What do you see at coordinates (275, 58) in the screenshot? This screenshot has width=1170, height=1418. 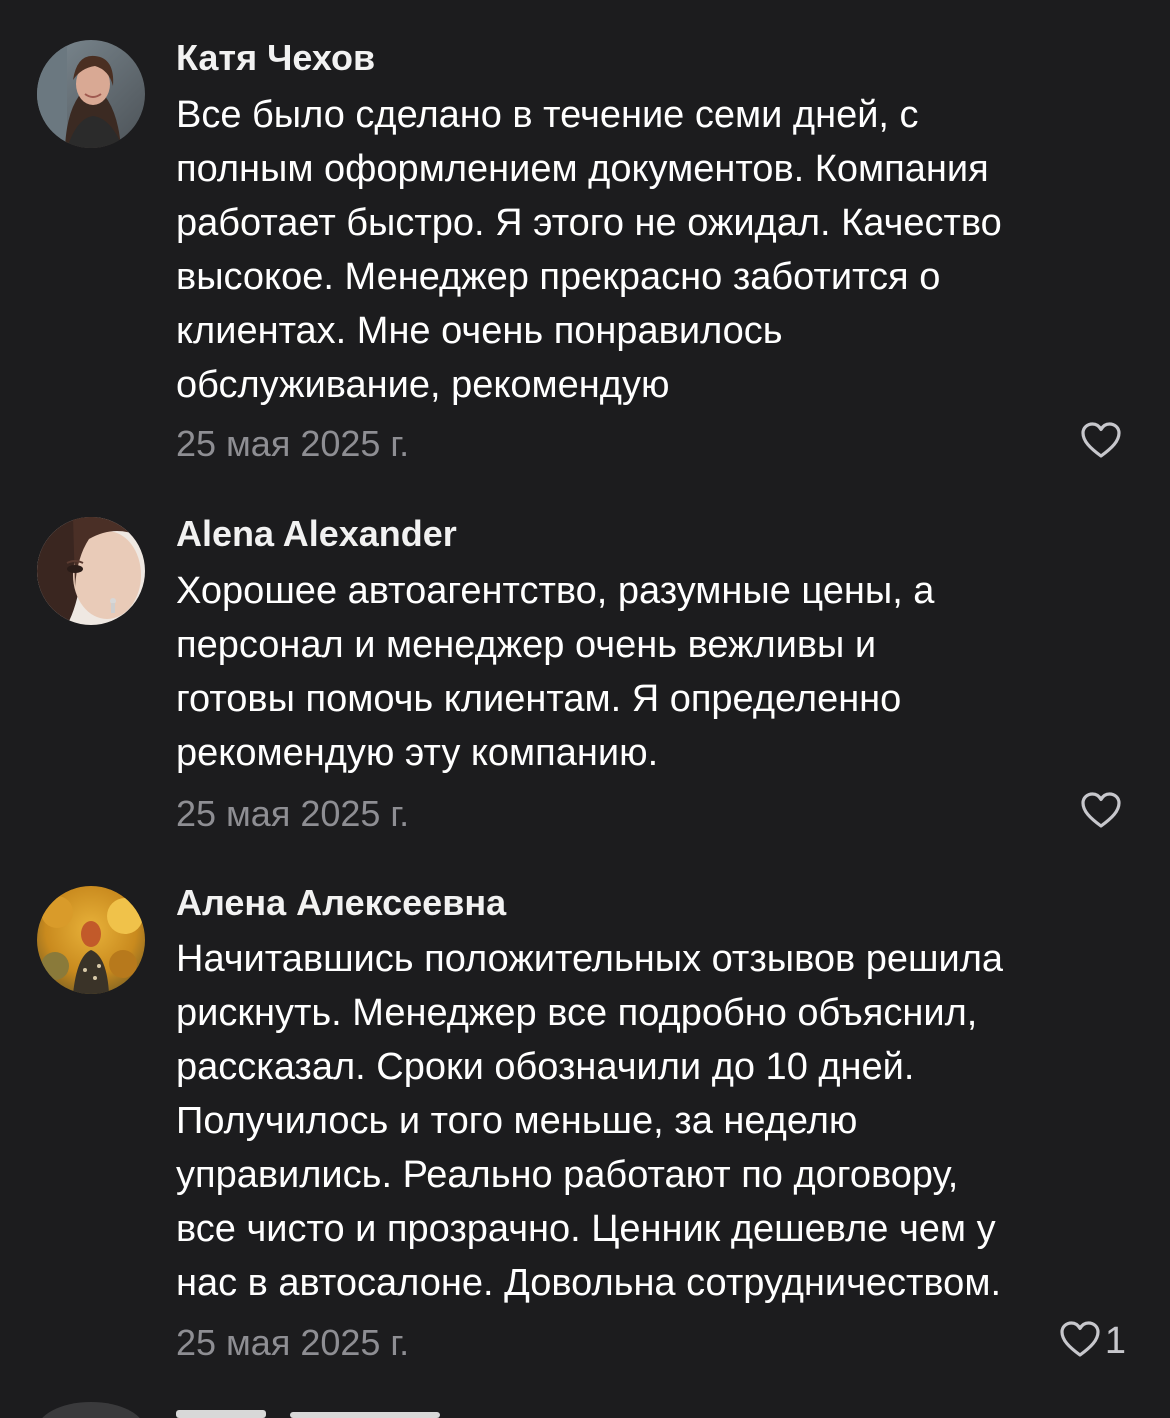 I see `comment-author: Катя Чехов` at bounding box center [275, 58].